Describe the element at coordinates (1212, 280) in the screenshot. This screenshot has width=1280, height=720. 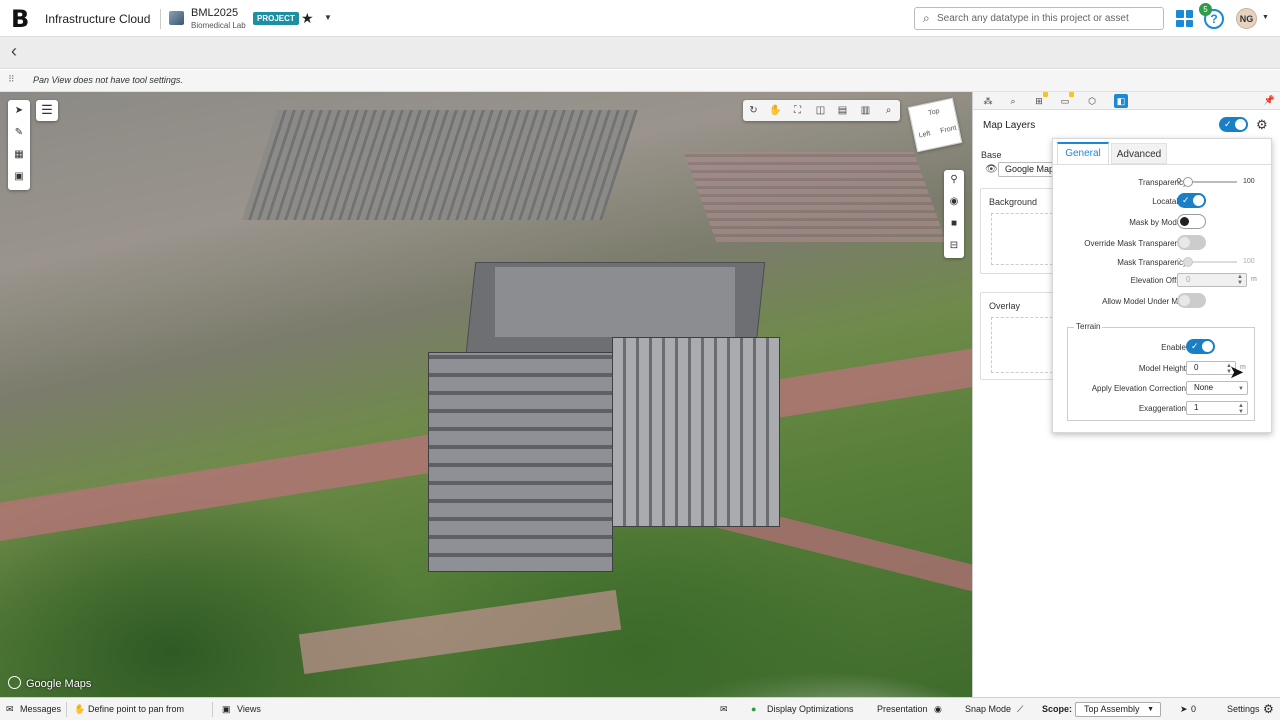
I see `elevation-offset-input: 0 ▲ ▼` at that location.